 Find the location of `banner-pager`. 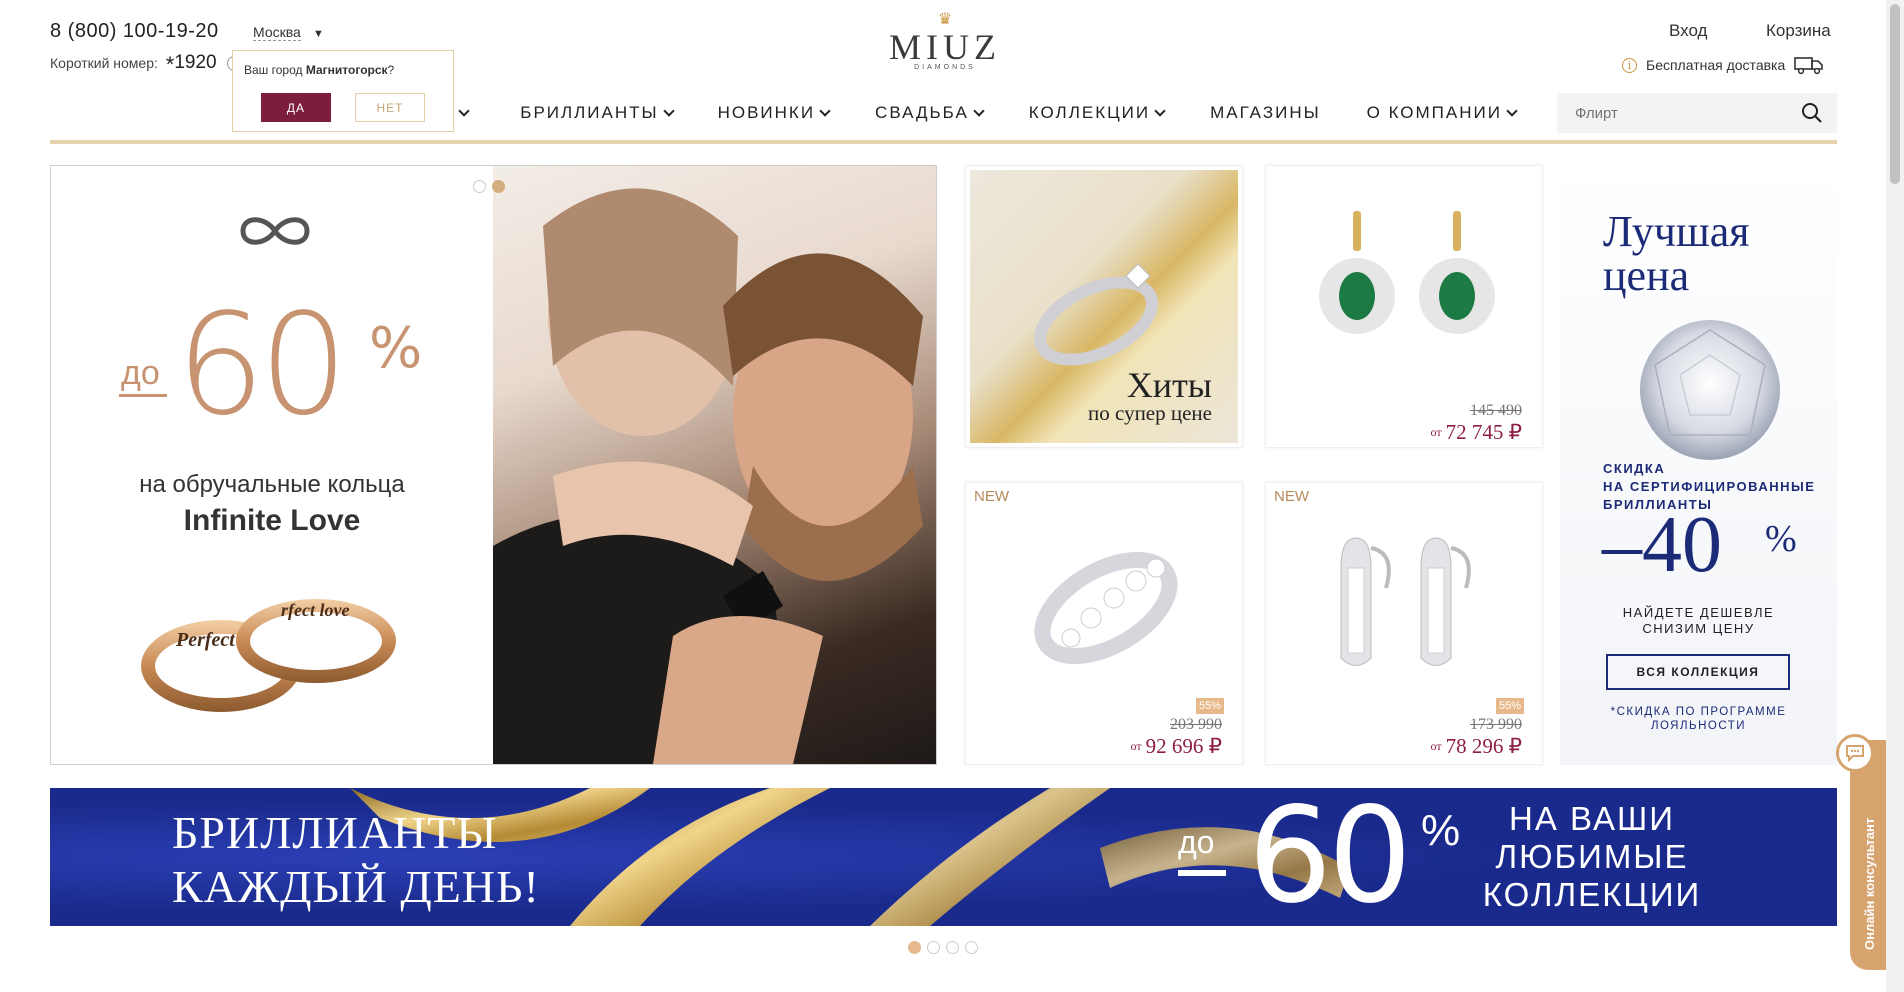

banner-pager is located at coordinates (943, 947).